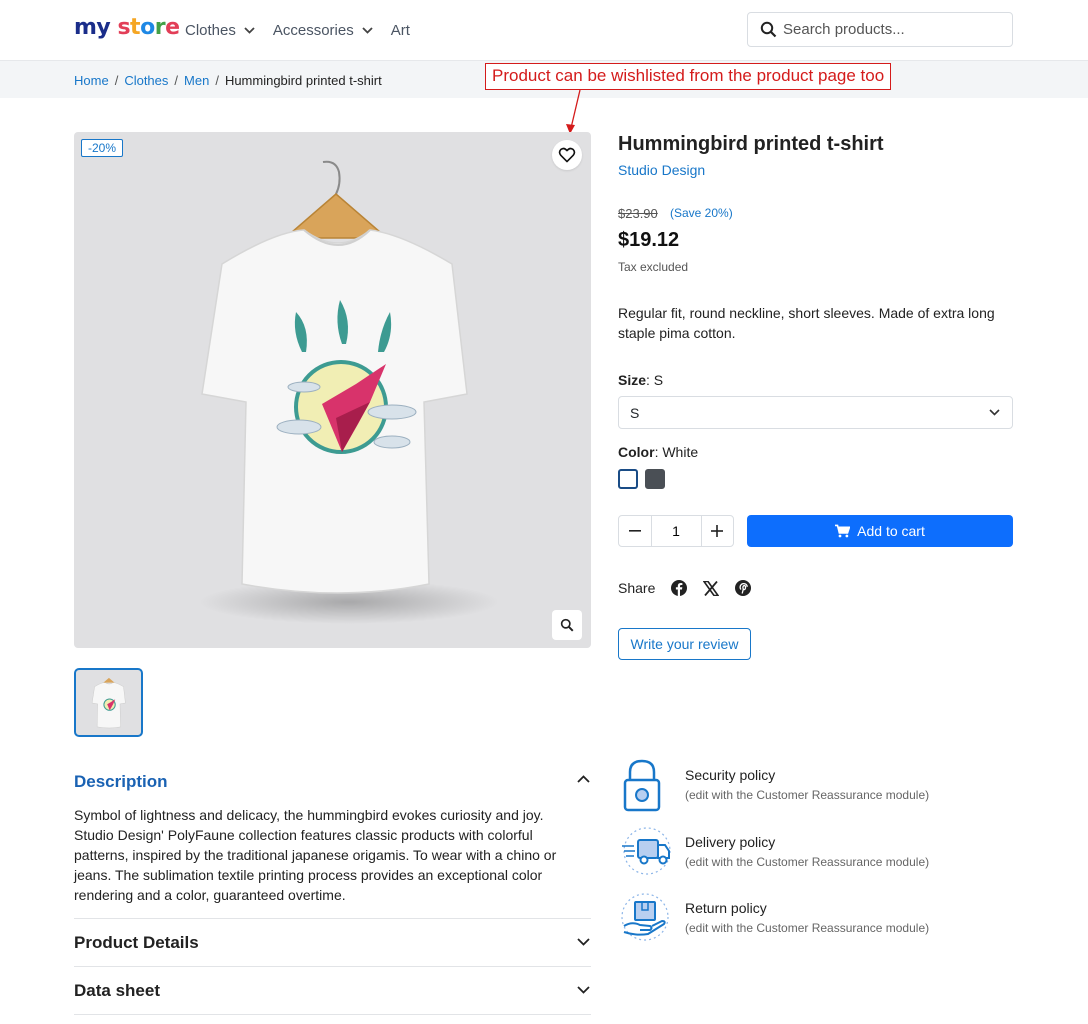 The image size is (1088, 1024). I want to click on breadcrumb-home: Home, so click(91, 80).